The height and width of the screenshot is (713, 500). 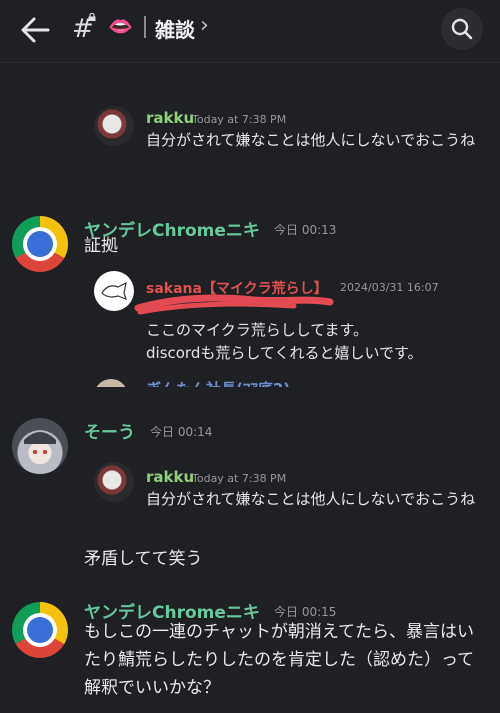 I want to click on lock-icon, so click(x=92, y=17).